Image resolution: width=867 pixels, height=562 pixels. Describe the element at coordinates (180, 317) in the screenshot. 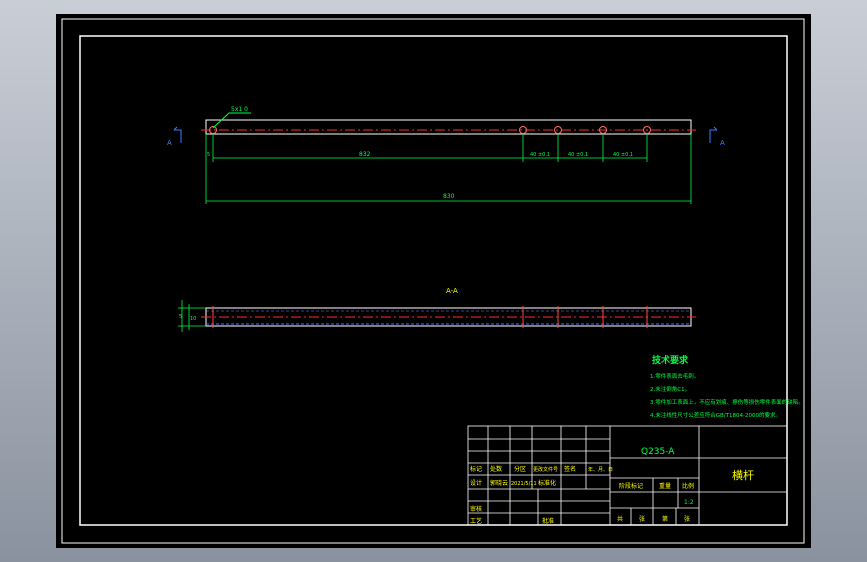

I see `section-dim-1: 5` at that location.